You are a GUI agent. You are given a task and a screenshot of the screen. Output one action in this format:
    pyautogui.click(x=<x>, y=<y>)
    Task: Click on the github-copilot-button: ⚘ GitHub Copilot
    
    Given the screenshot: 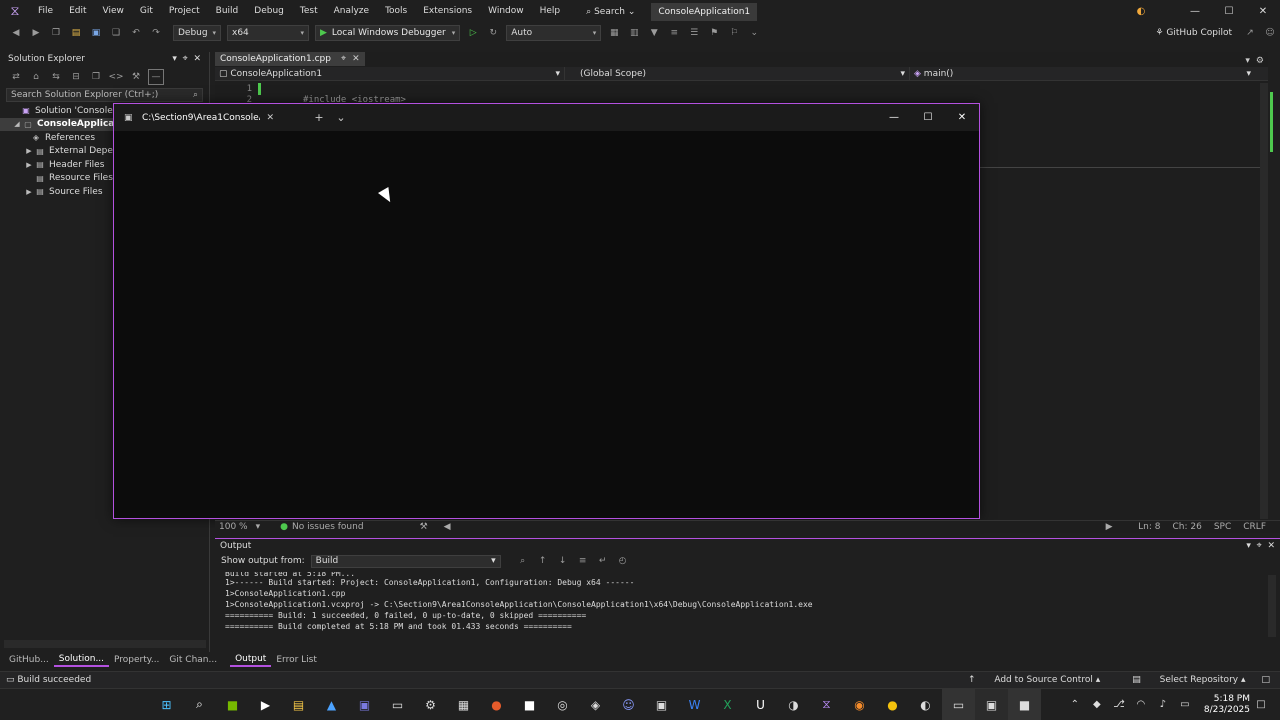 What is the action you would take?
    pyautogui.click(x=1193, y=33)
    